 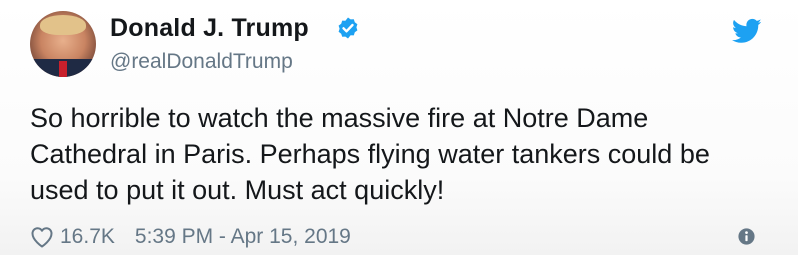 What do you see at coordinates (746, 236) in the screenshot?
I see `info-icon` at bounding box center [746, 236].